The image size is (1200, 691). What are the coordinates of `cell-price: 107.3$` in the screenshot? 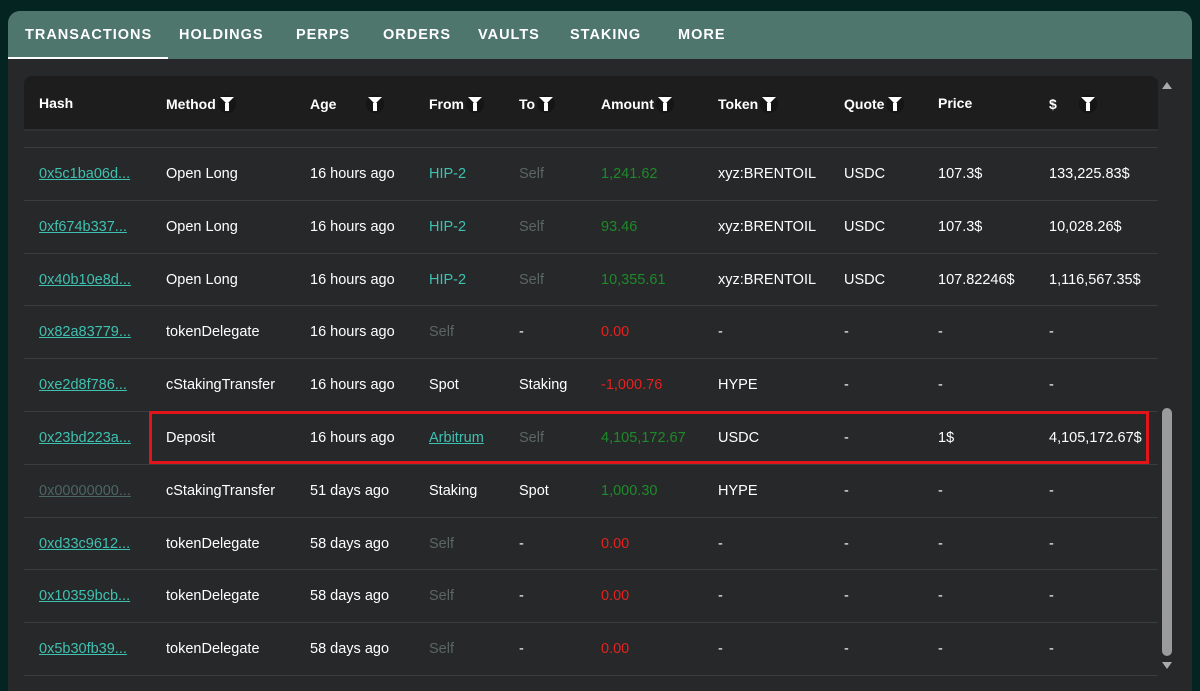 It's located at (960, 226).